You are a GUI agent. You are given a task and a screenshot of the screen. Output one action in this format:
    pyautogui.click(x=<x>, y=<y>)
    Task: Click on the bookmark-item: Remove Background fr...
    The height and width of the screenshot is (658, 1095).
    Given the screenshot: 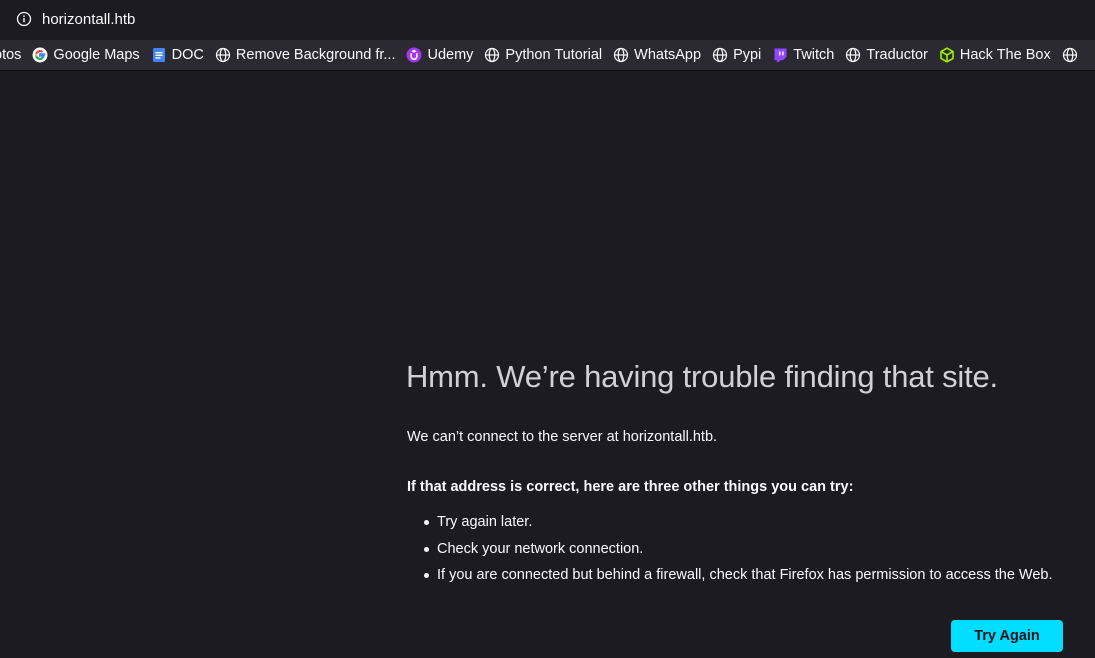 What is the action you would take?
    pyautogui.click(x=305, y=55)
    